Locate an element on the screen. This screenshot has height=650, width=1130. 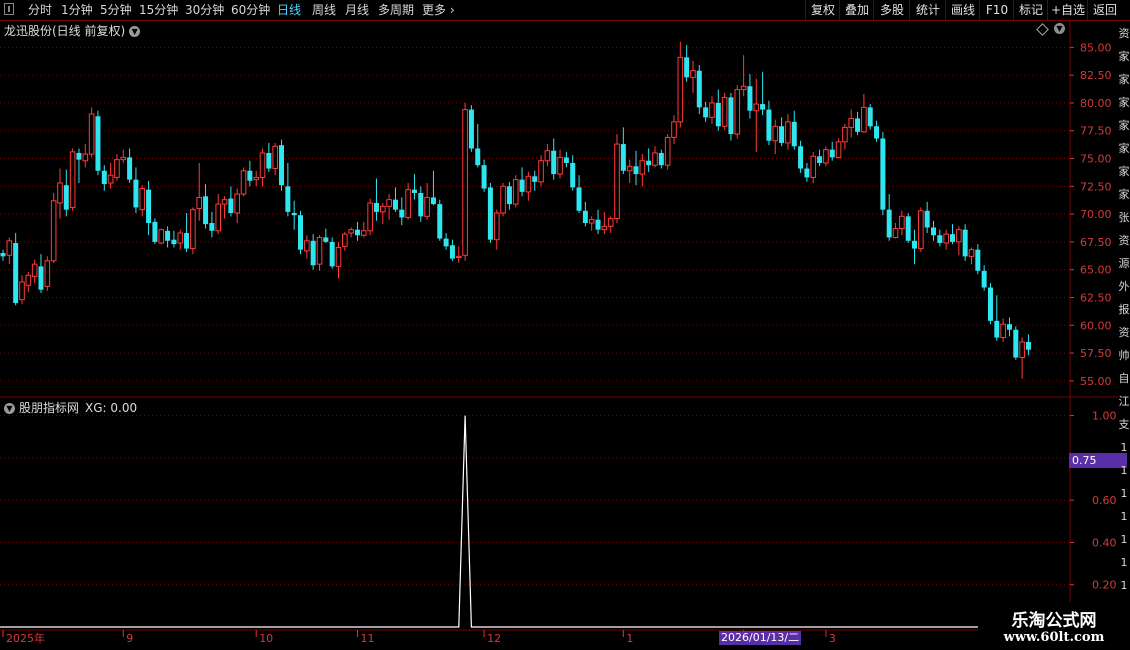
time-tick-label: 3 is located at coordinates (832, 638).